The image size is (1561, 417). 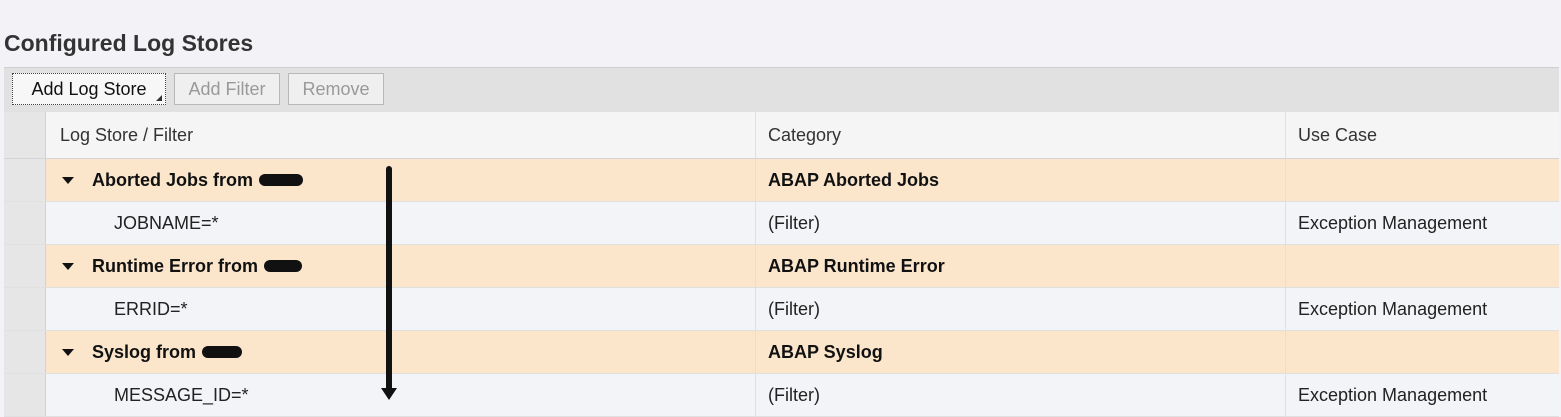 What do you see at coordinates (159, 98) in the screenshot?
I see `dropdown-corner-icon` at bounding box center [159, 98].